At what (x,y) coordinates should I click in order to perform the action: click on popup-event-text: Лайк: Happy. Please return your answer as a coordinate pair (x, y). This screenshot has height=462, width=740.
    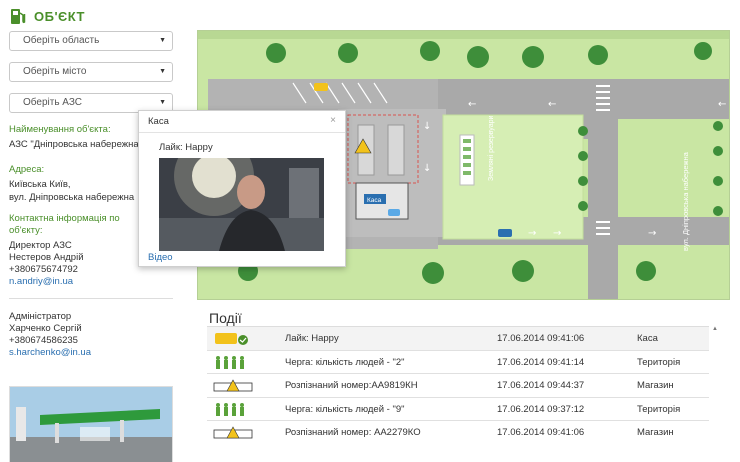
    Looking at the image, I should click on (186, 147).